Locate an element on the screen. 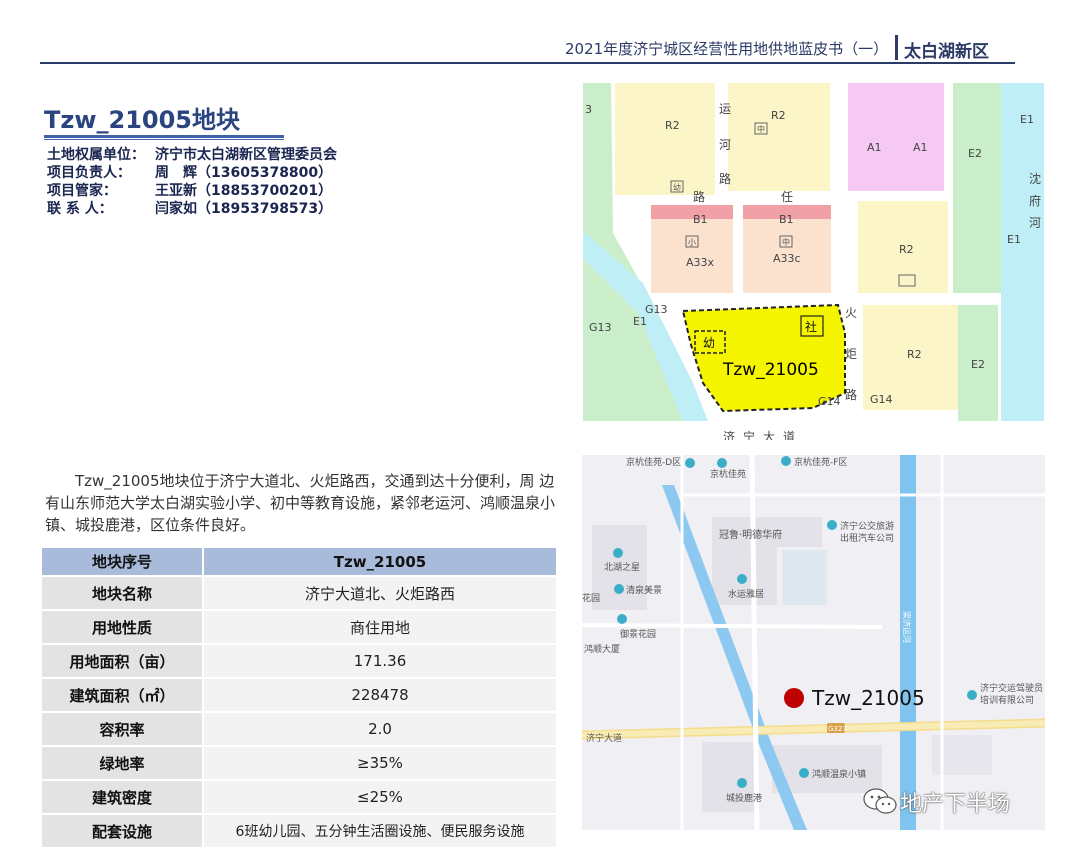 The height and width of the screenshot is (849, 1080). contact-row: 项目管家： 王亚新（18853700201） is located at coordinates (189, 190).